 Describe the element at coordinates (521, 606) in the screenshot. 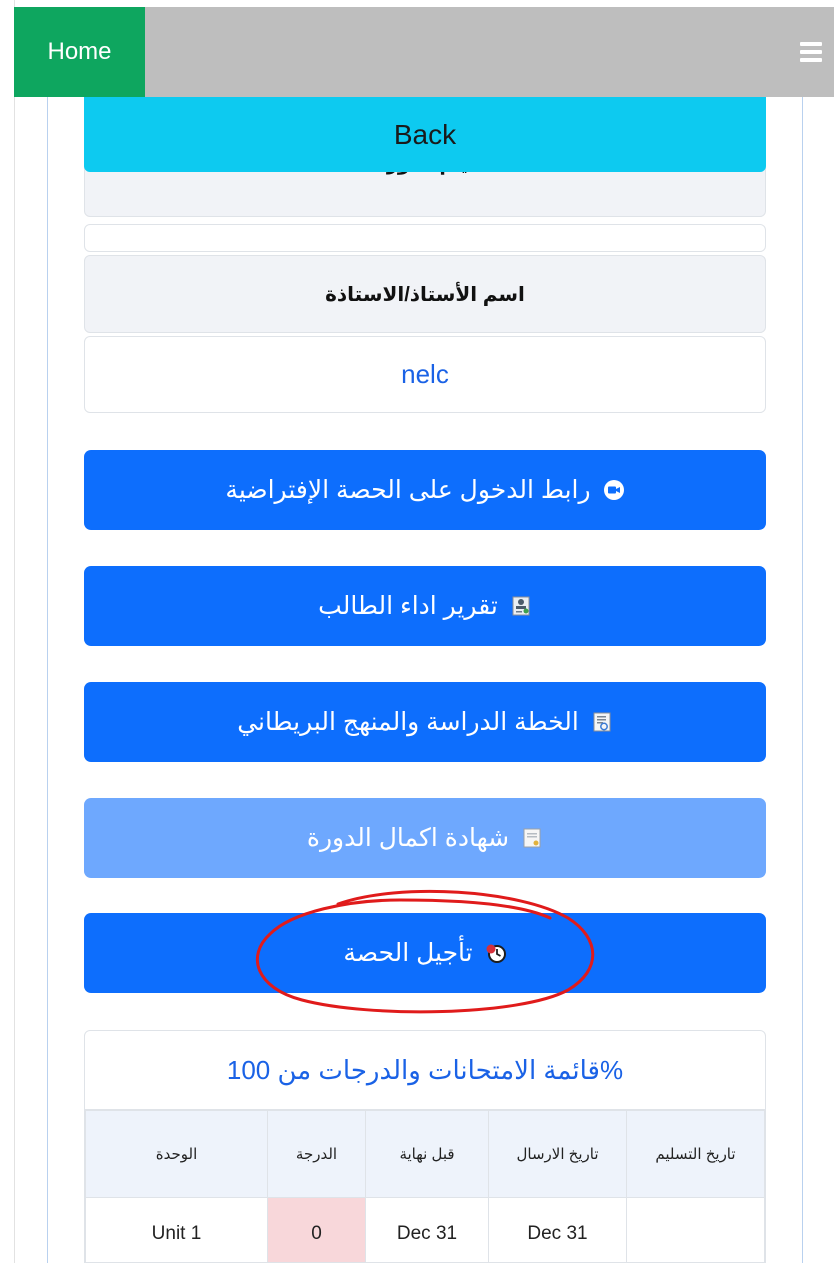

I see `report-icon` at that location.